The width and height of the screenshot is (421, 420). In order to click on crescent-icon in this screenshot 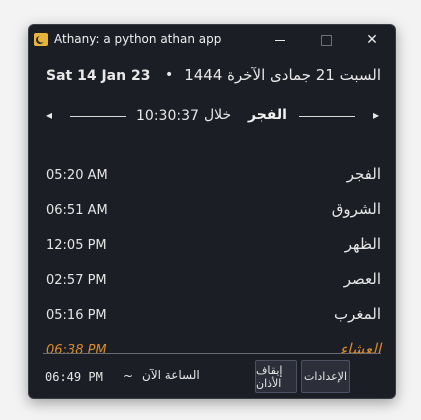, I will do `click(41, 39)`.